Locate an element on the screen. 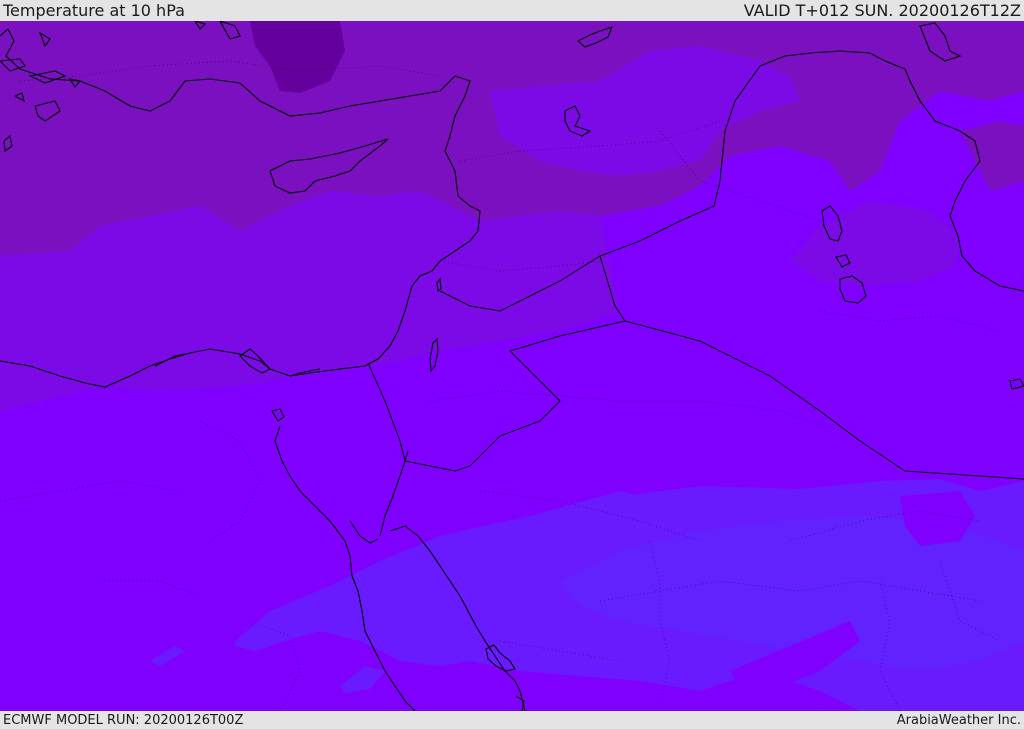  border-egypt-israel is located at coordinates (386, 412).